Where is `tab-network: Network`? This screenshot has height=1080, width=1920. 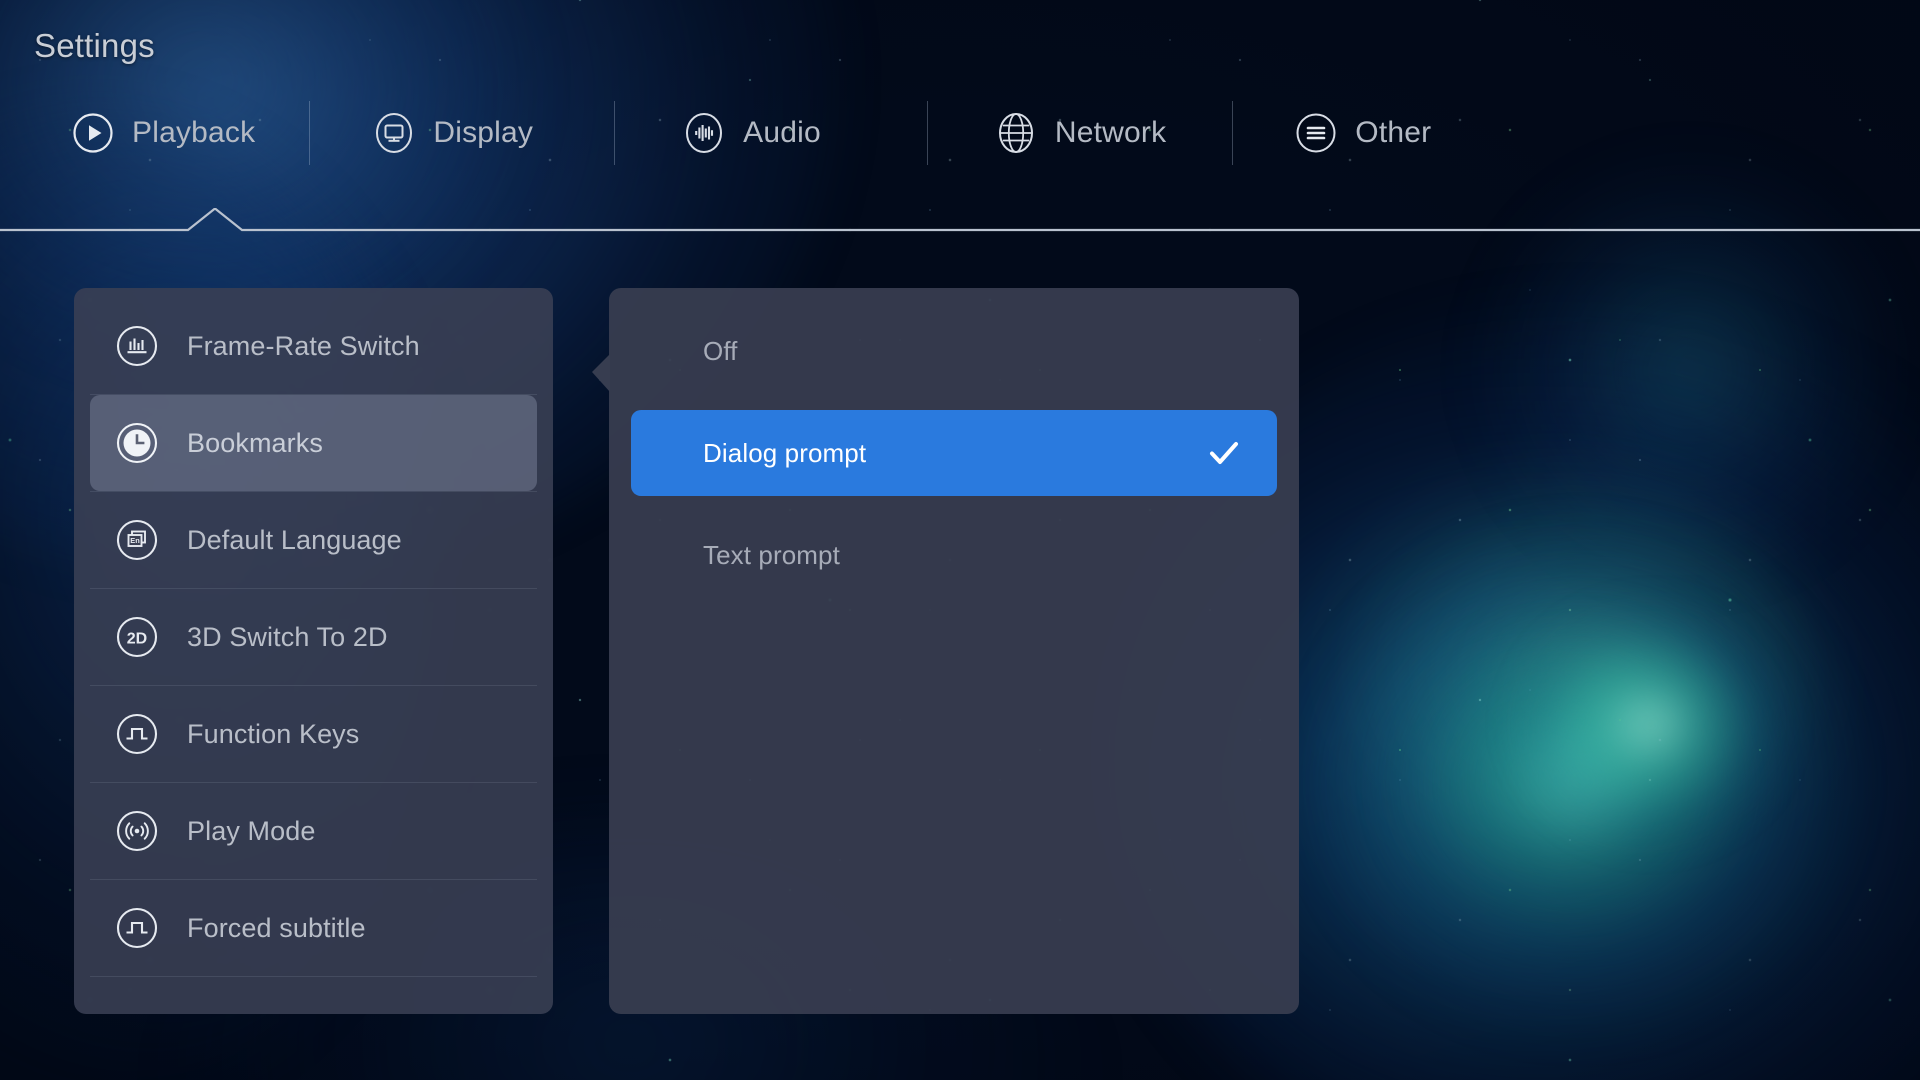 tab-network: Network is located at coordinates (1080, 133).